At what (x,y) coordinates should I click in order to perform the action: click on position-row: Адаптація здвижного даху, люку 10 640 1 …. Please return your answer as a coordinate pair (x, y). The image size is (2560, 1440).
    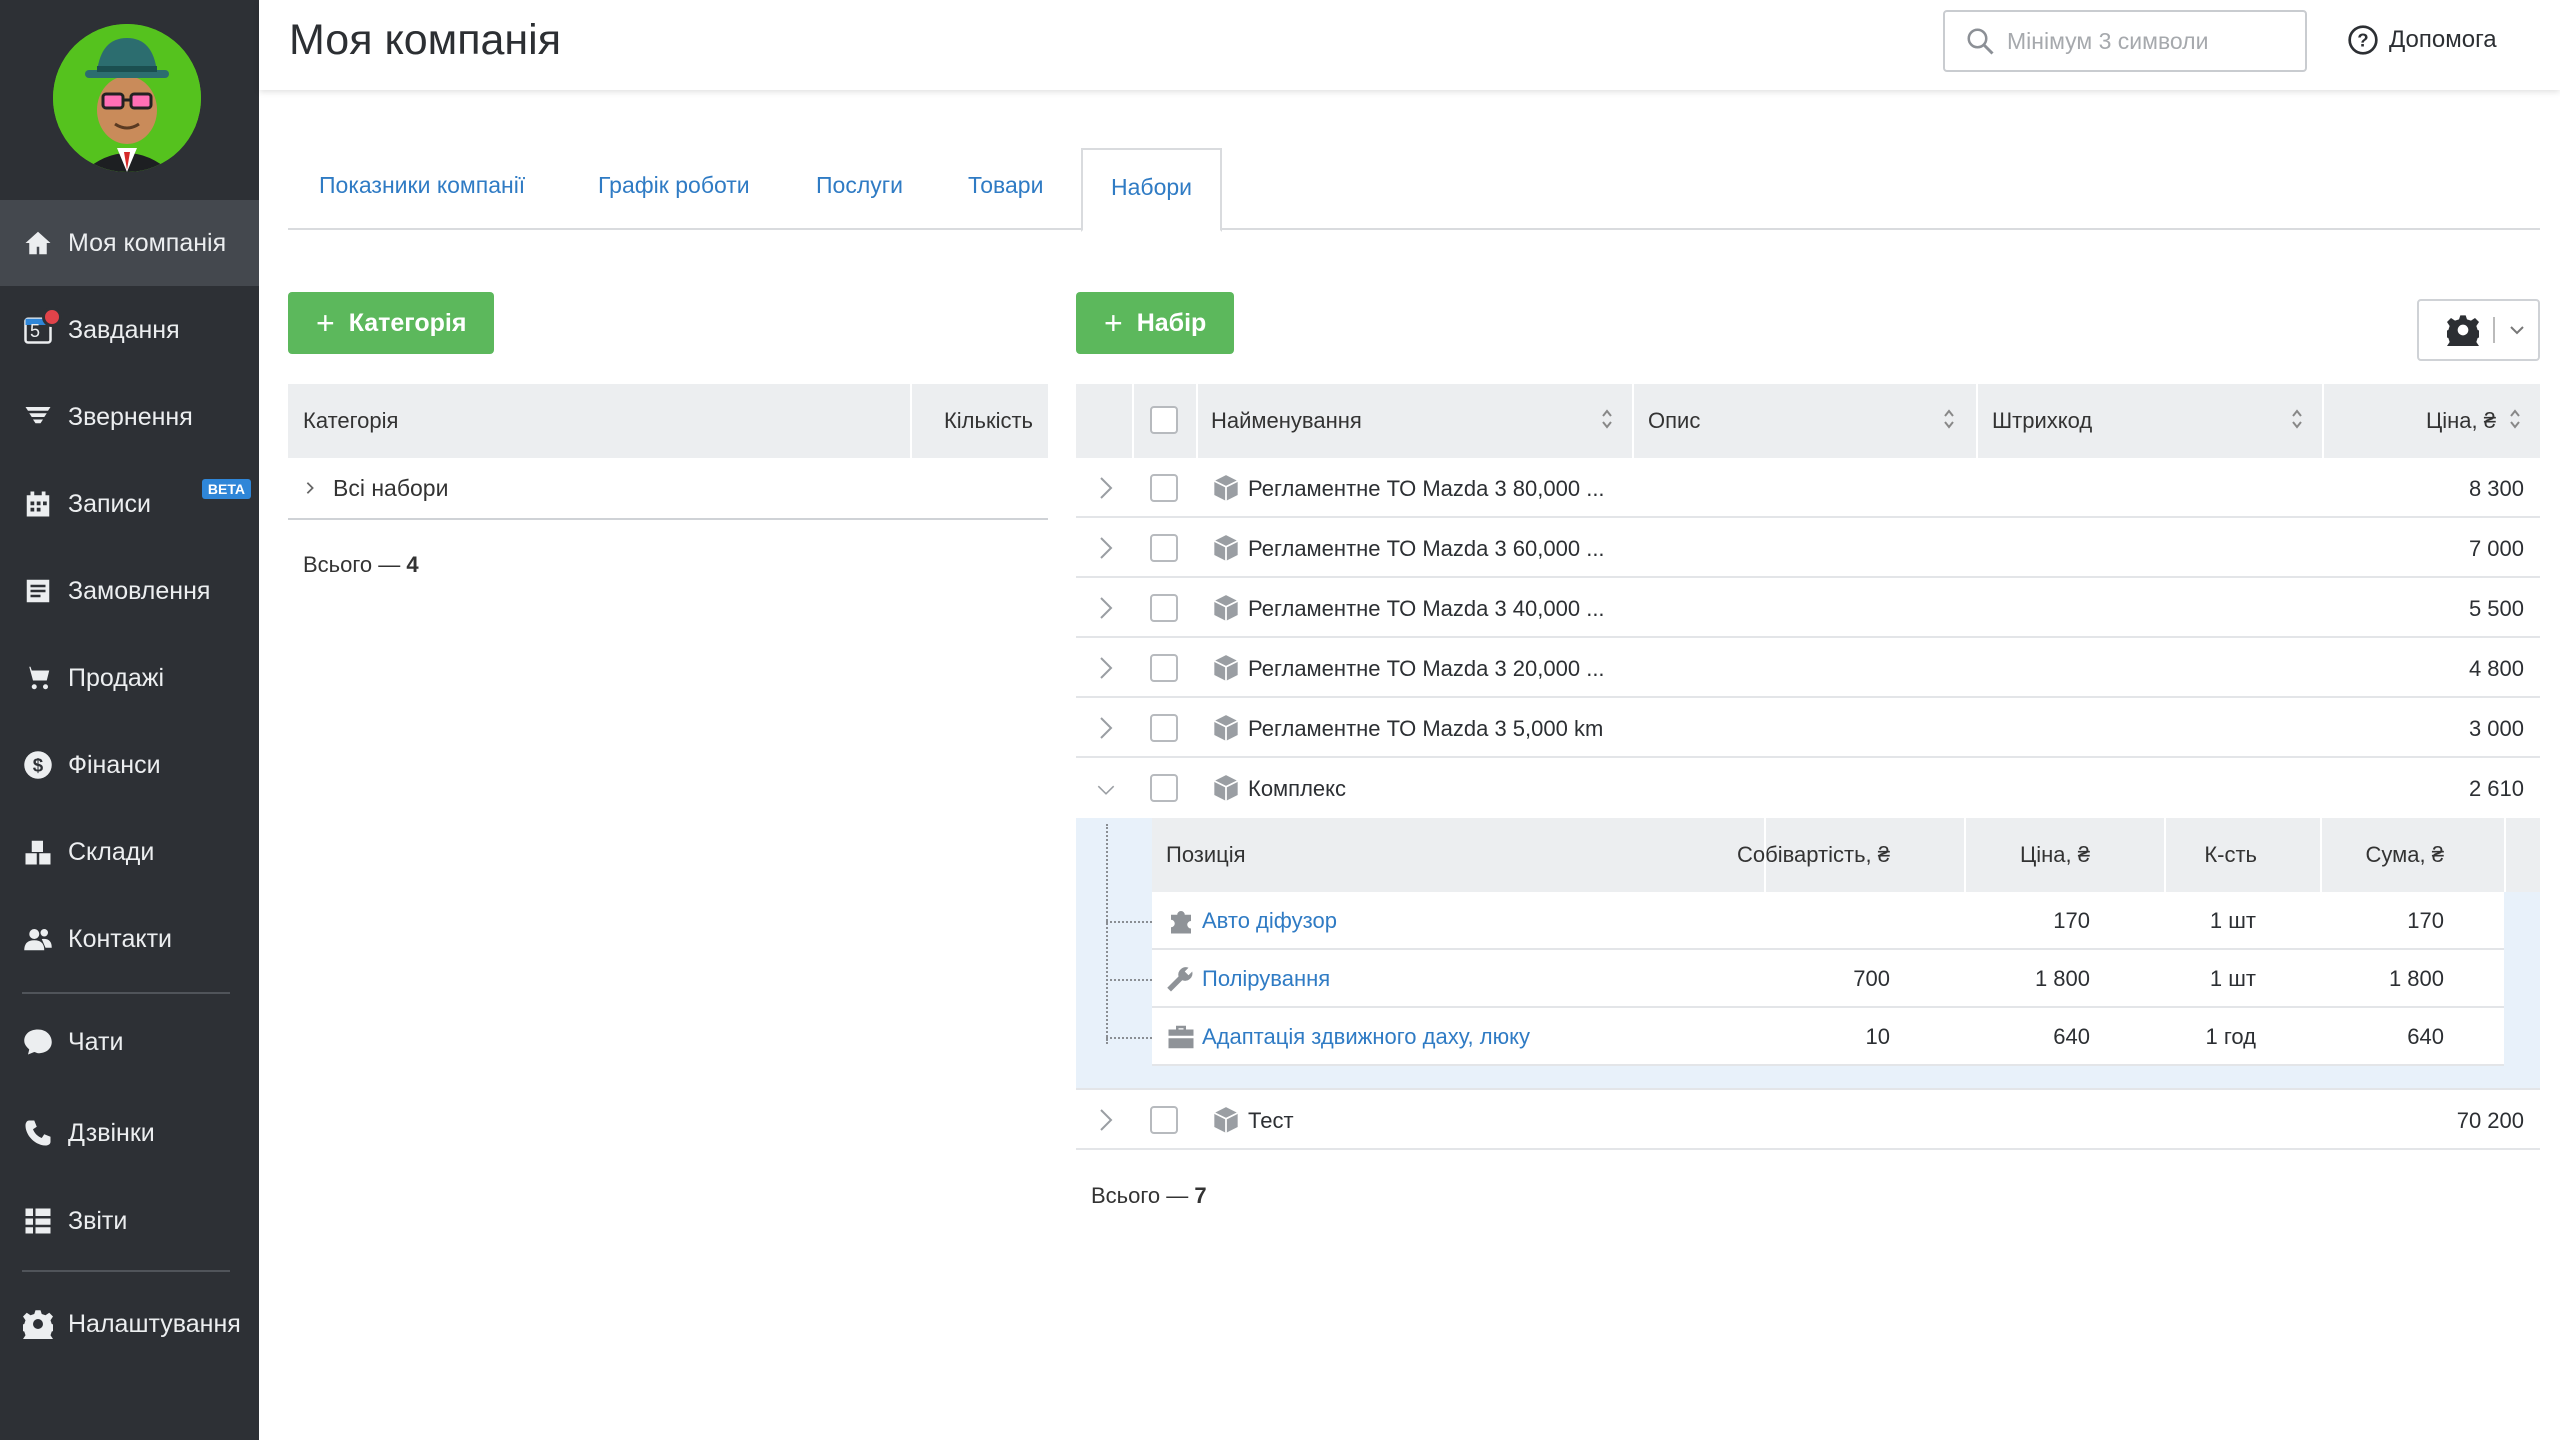
    Looking at the image, I should click on (1828, 1037).